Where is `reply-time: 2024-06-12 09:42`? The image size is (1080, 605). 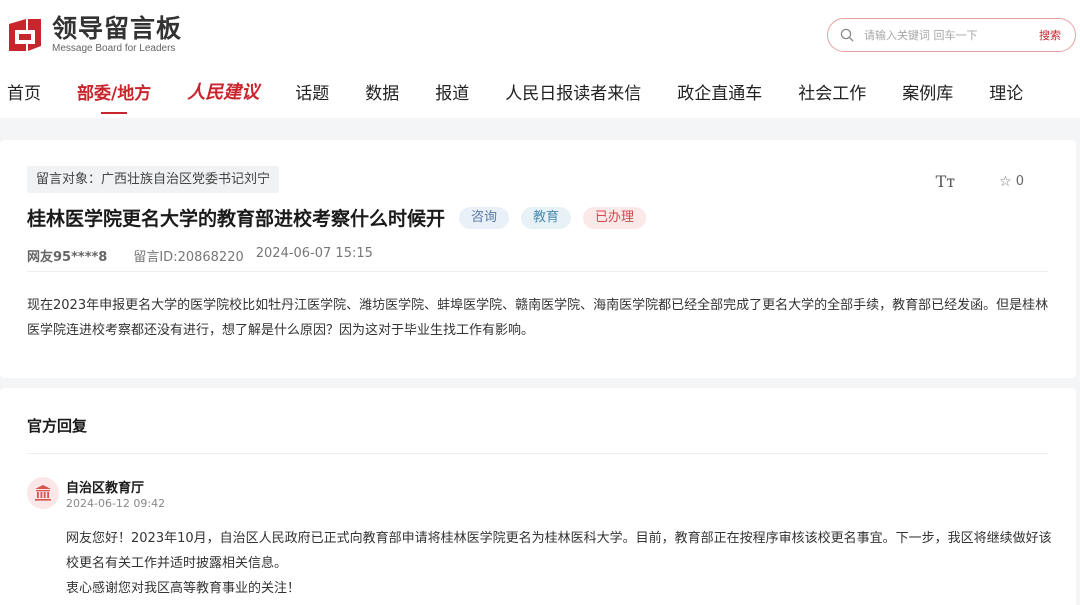 reply-time: 2024-06-12 09:42 is located at coordinates (116, 503).